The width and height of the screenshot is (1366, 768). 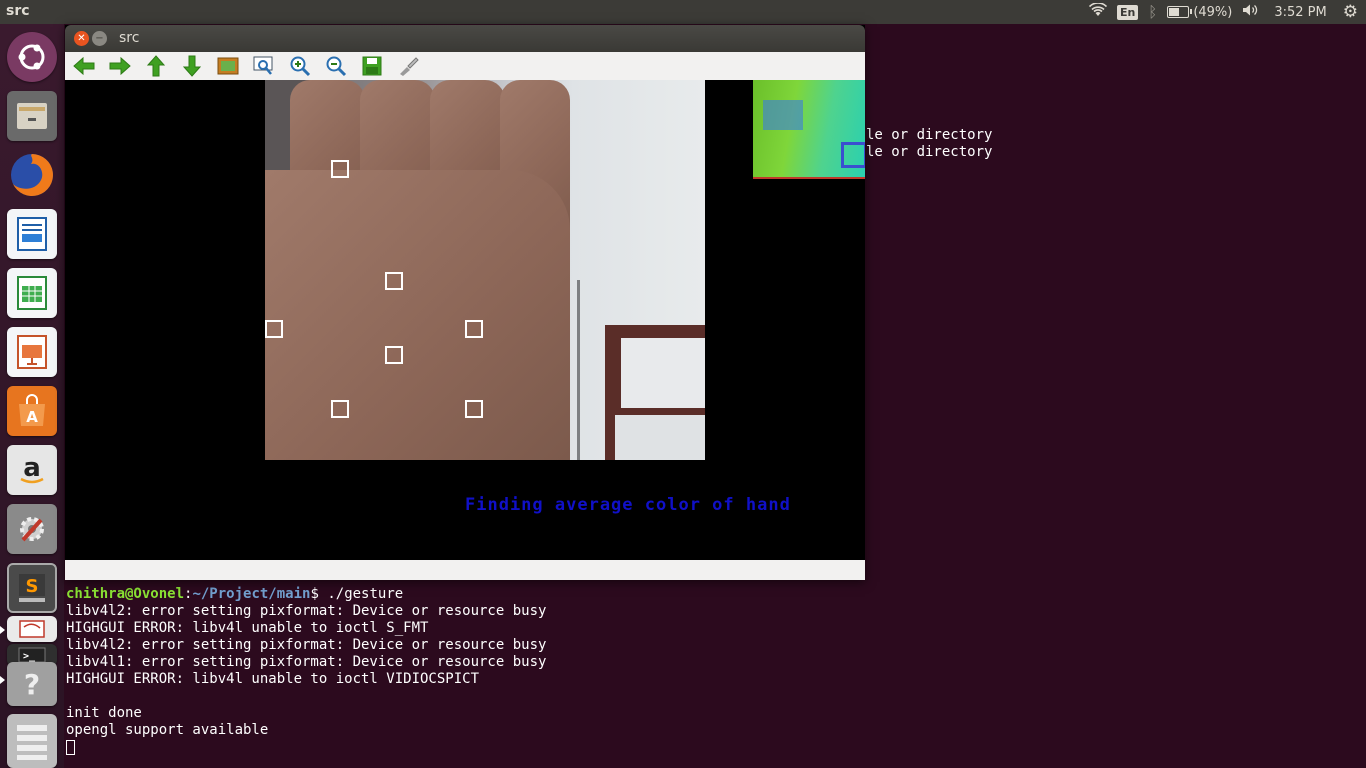 I want to click on prompt-user: chithra@Ovonel, so click(x=125, y=594).